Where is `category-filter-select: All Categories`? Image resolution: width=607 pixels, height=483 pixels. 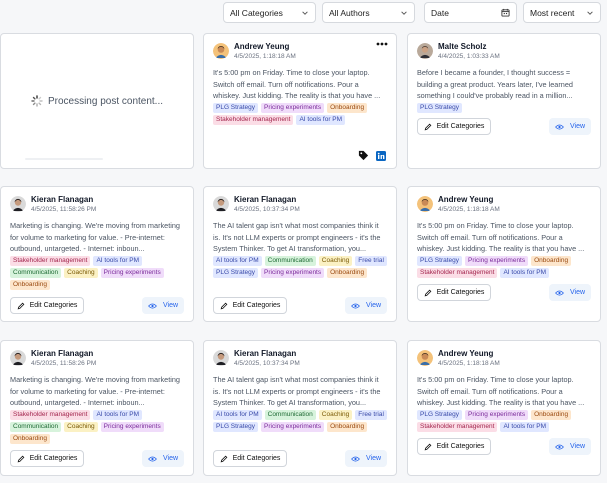 category-filter-select: All Categories is located at coordinates (269, 12).